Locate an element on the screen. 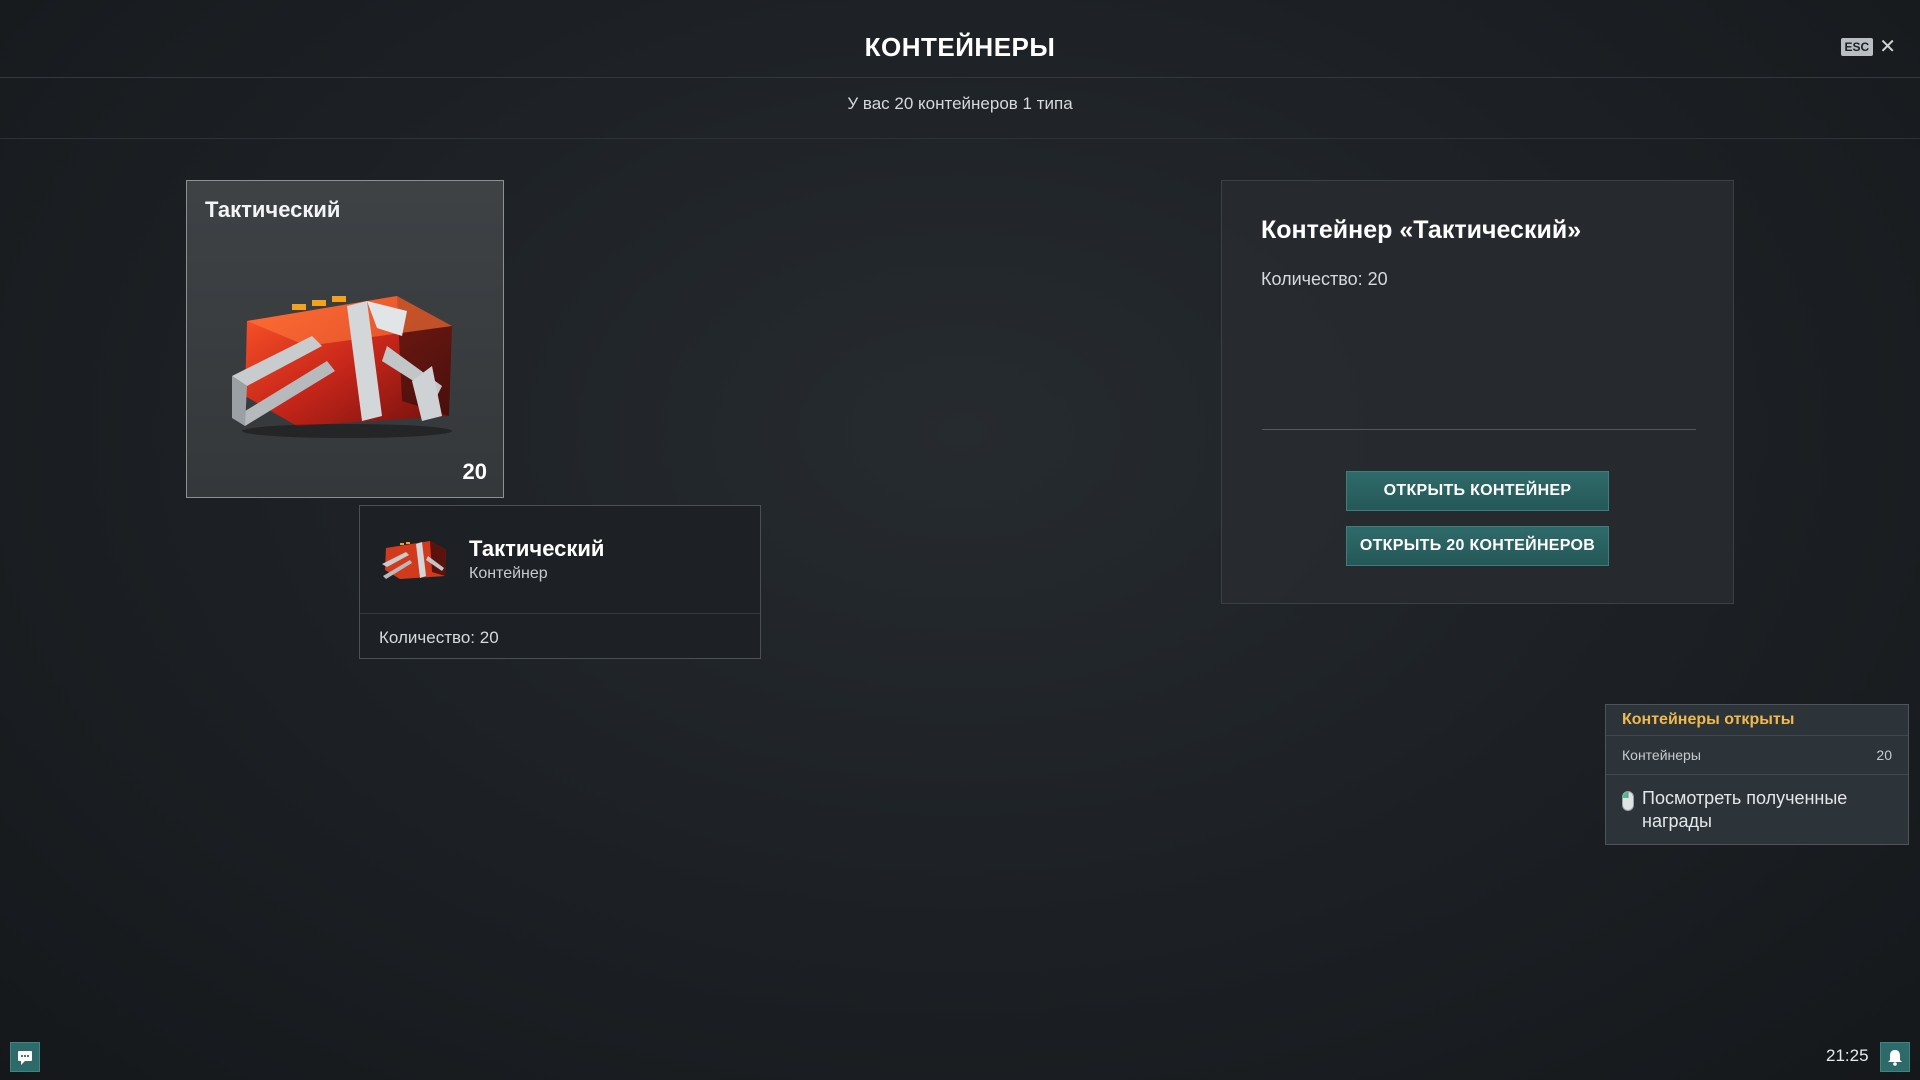 Image resolution: width=1920 pixels, height=1080 pixels. close-button: ESC ✕ is located at coordinates (1868, 47).